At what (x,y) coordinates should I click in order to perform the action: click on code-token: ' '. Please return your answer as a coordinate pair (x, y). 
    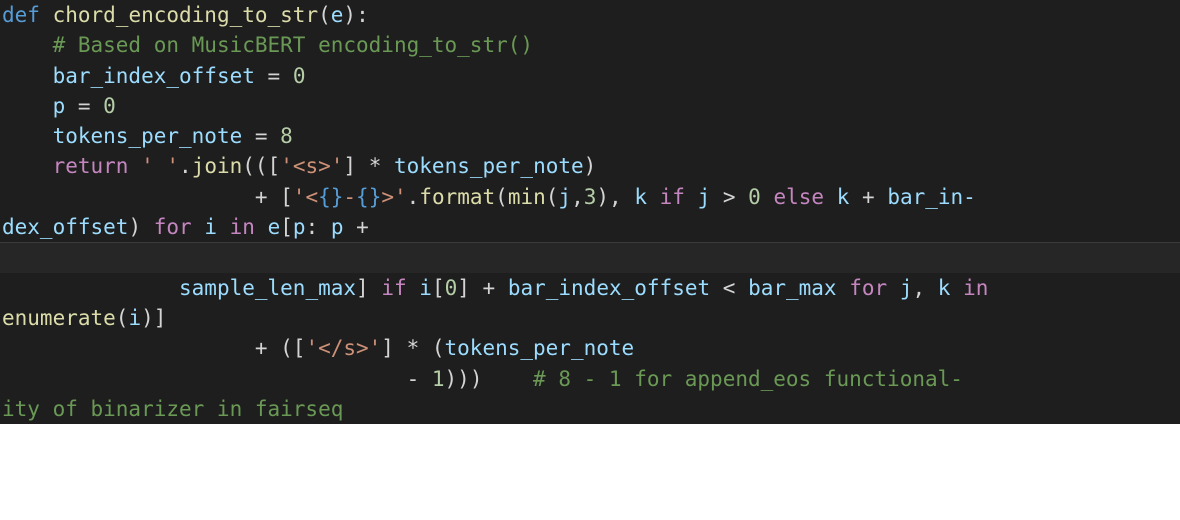
    Looking at the image, I should click on (160, 166).